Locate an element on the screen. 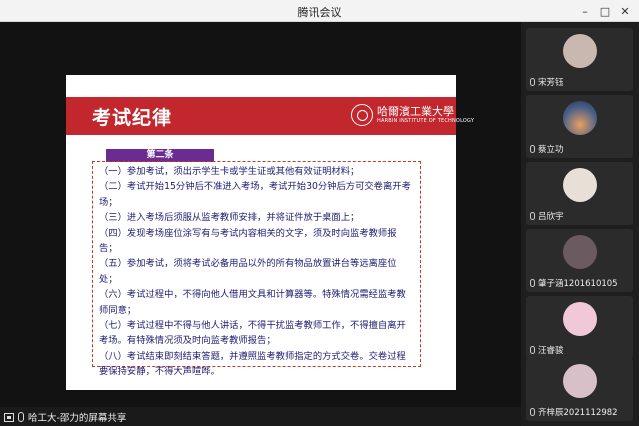  rule-item: （三）进入考场后须服从监考教师安排，并将证件放于桌面上； is located at coordinates (229, 218).